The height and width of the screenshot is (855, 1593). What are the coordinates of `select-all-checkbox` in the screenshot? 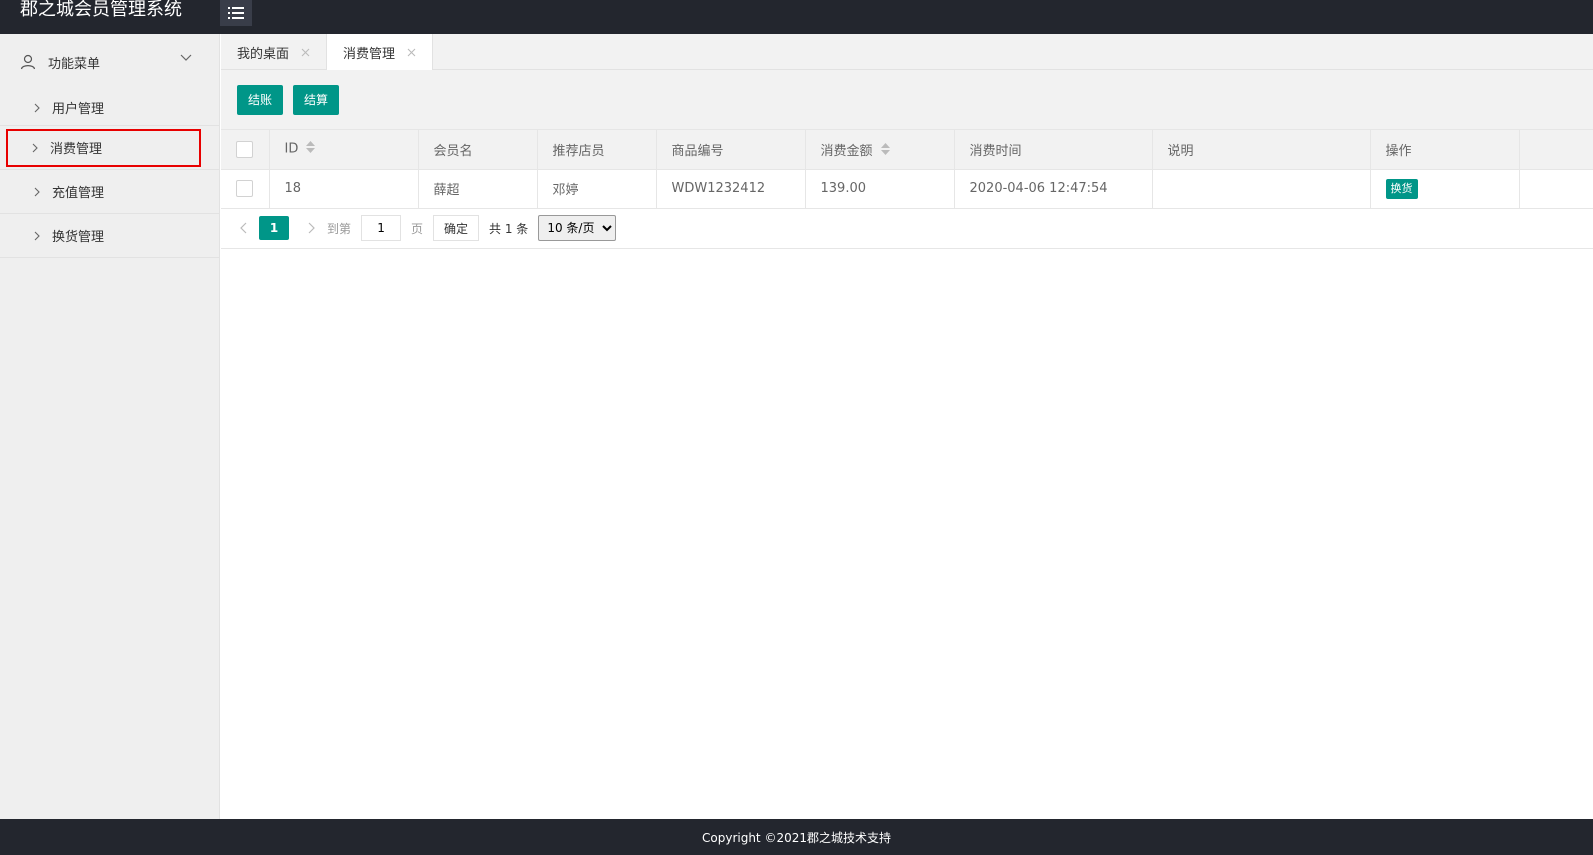 It's located at (244, 149).